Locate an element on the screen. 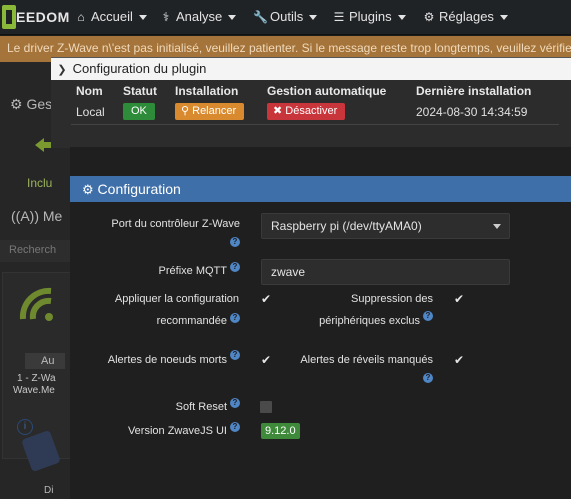 Image resolution: width=571 pixels, height=499 pixels. mesh-heading: ((A)) Me is located at coordinates (36, 216).